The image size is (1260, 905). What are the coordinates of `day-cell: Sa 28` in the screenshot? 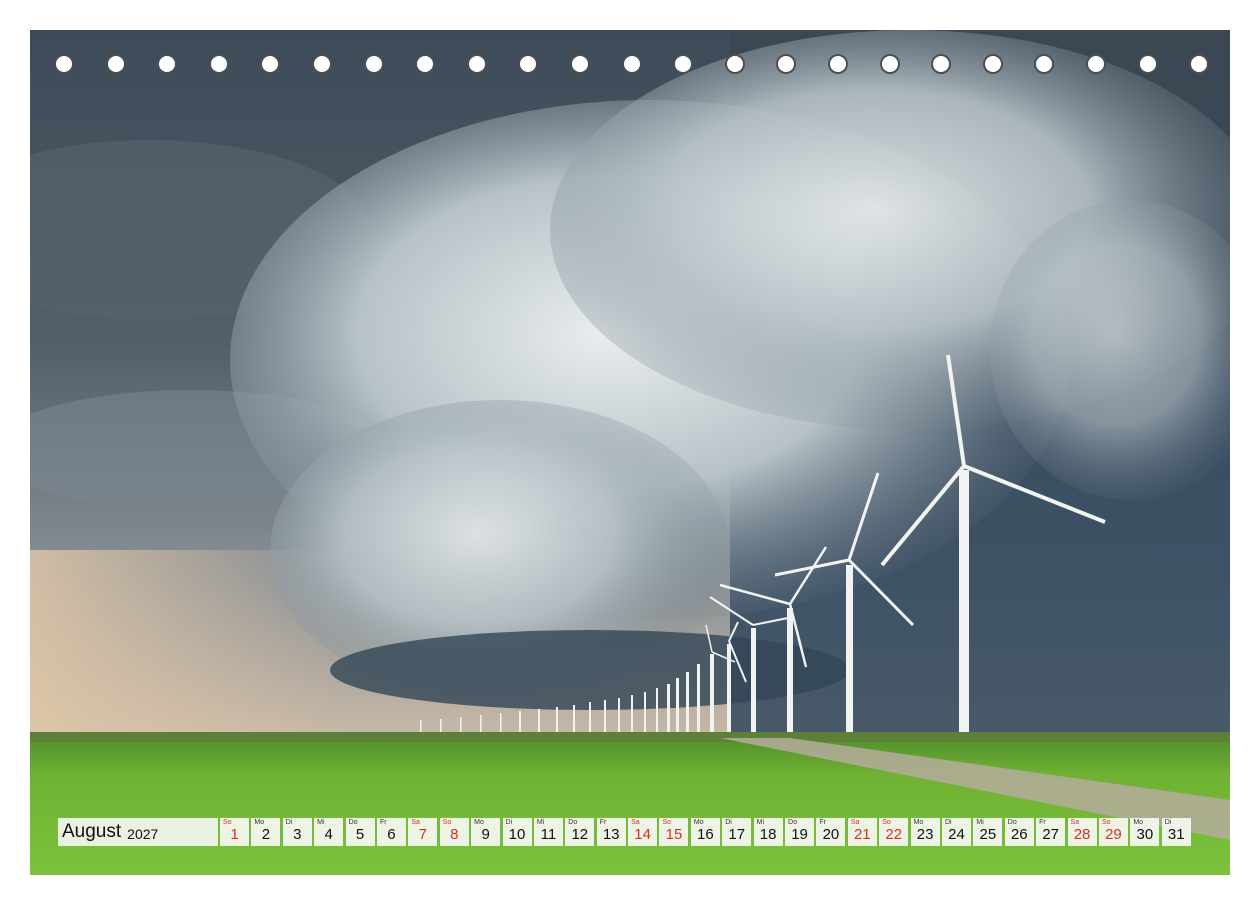 It's located at (1082, 832).